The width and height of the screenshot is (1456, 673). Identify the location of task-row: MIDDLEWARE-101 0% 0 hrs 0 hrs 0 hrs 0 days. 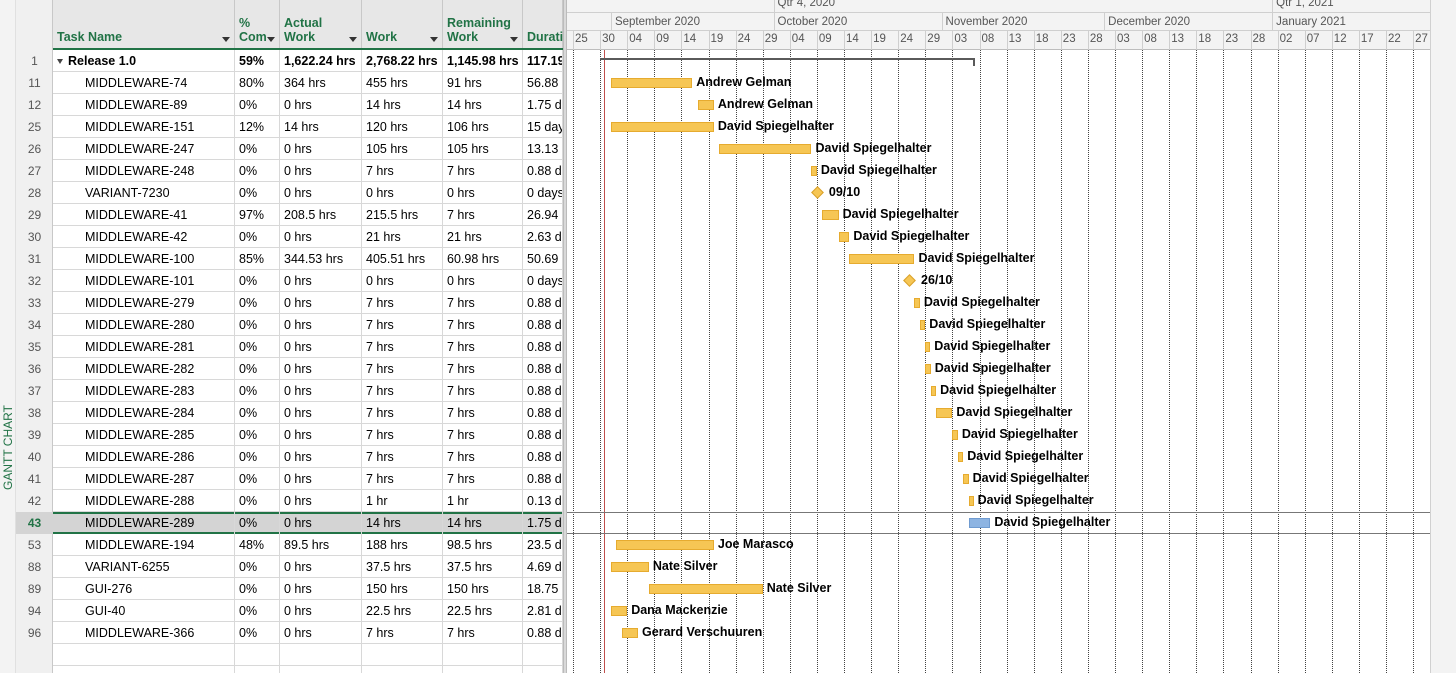
(308, 281).